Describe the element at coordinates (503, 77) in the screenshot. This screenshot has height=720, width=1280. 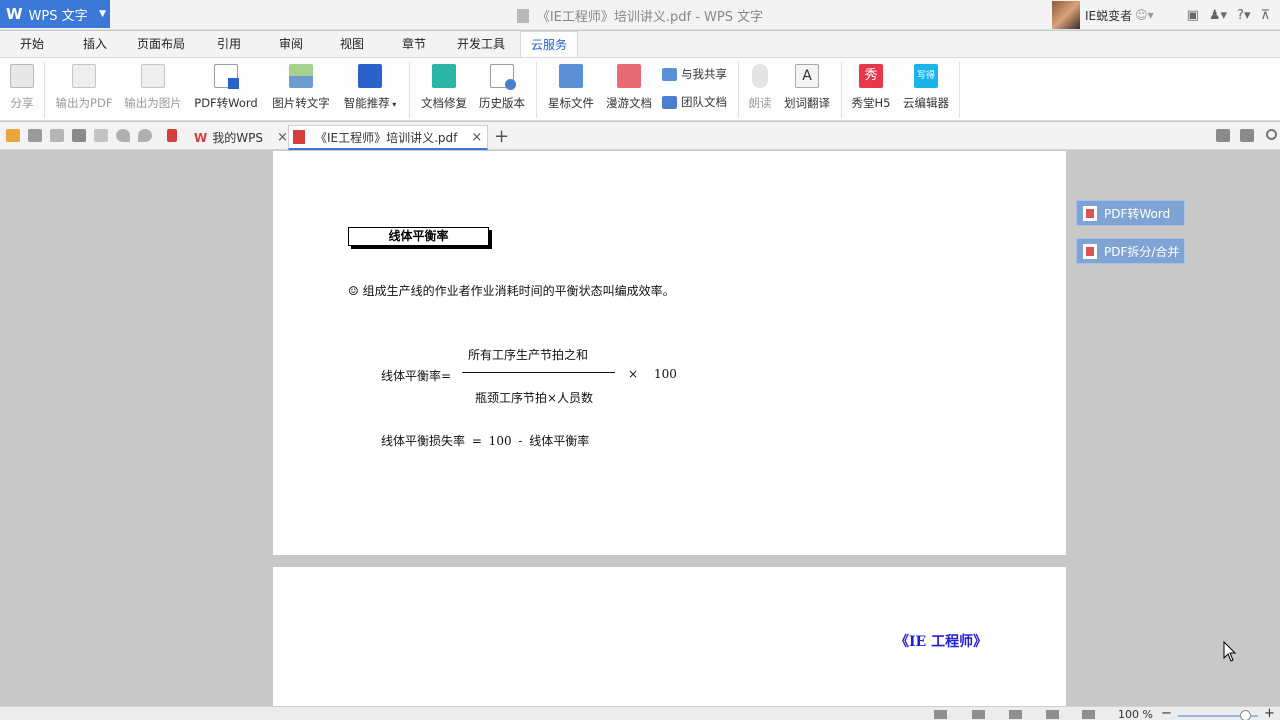
I see `history-icon` at that location.